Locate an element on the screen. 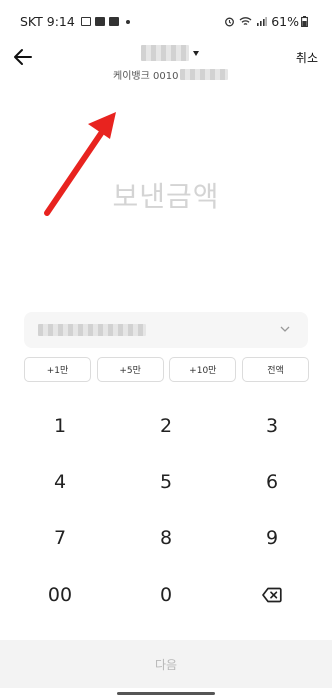 This screenshot has height=700, width=332. dropdown-caret-icon is located at coordinates (196, 53).